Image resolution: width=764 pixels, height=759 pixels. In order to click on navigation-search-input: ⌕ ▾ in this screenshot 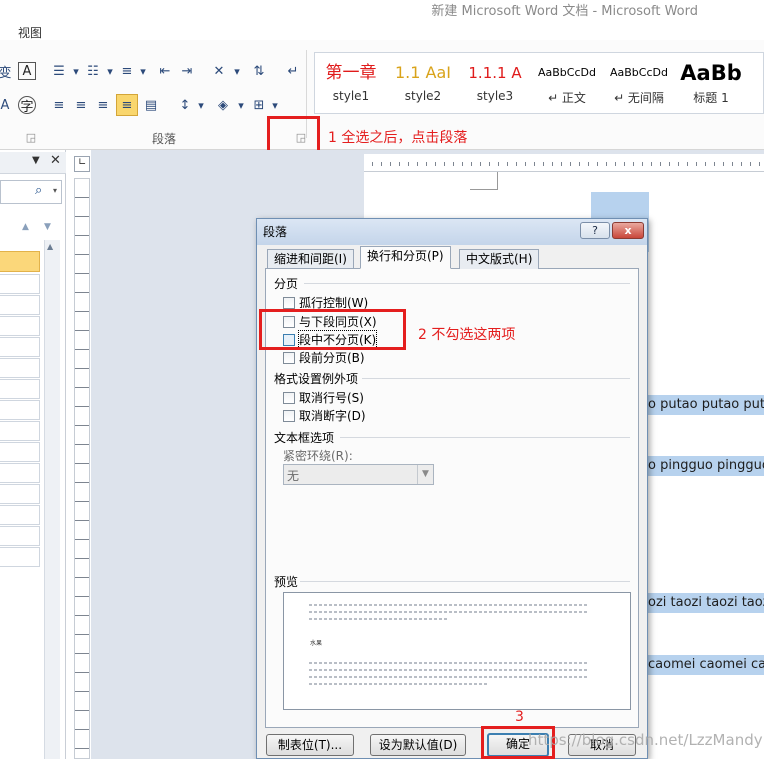, I will do `click(31, 192)`.